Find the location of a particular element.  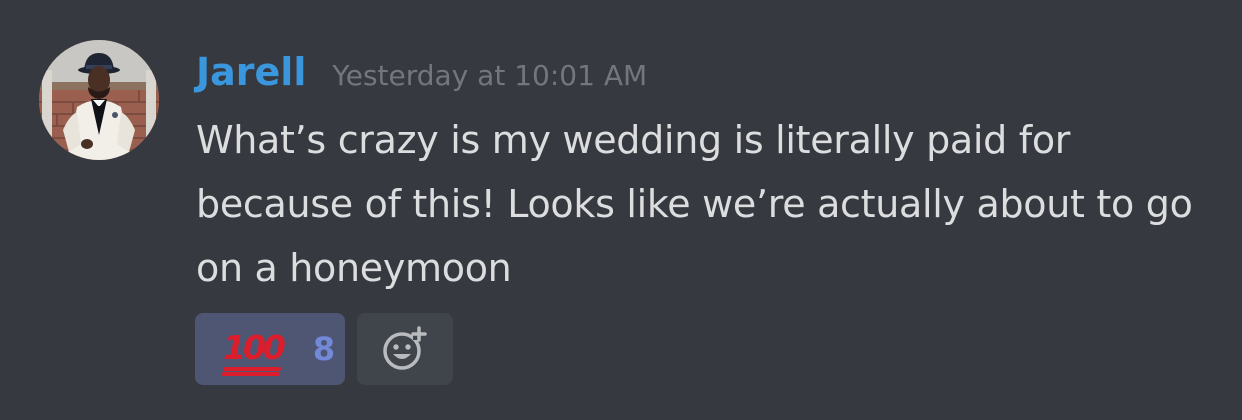

reaction-bar: 100 8 is located at coordinates (324, 349).